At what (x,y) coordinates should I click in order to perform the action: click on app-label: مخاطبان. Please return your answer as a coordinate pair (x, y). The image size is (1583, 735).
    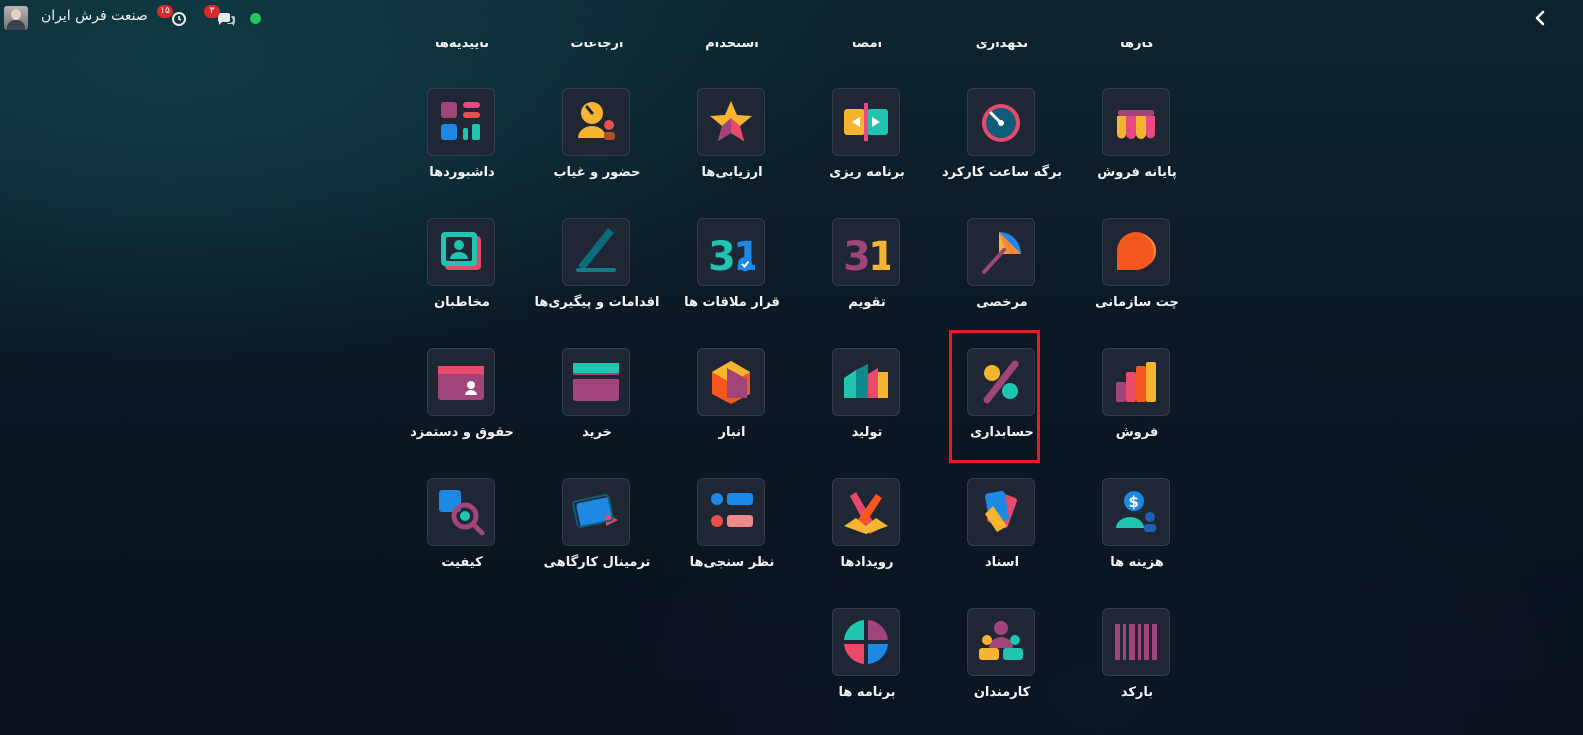
    Looking at the image, I should click on (462, 302).